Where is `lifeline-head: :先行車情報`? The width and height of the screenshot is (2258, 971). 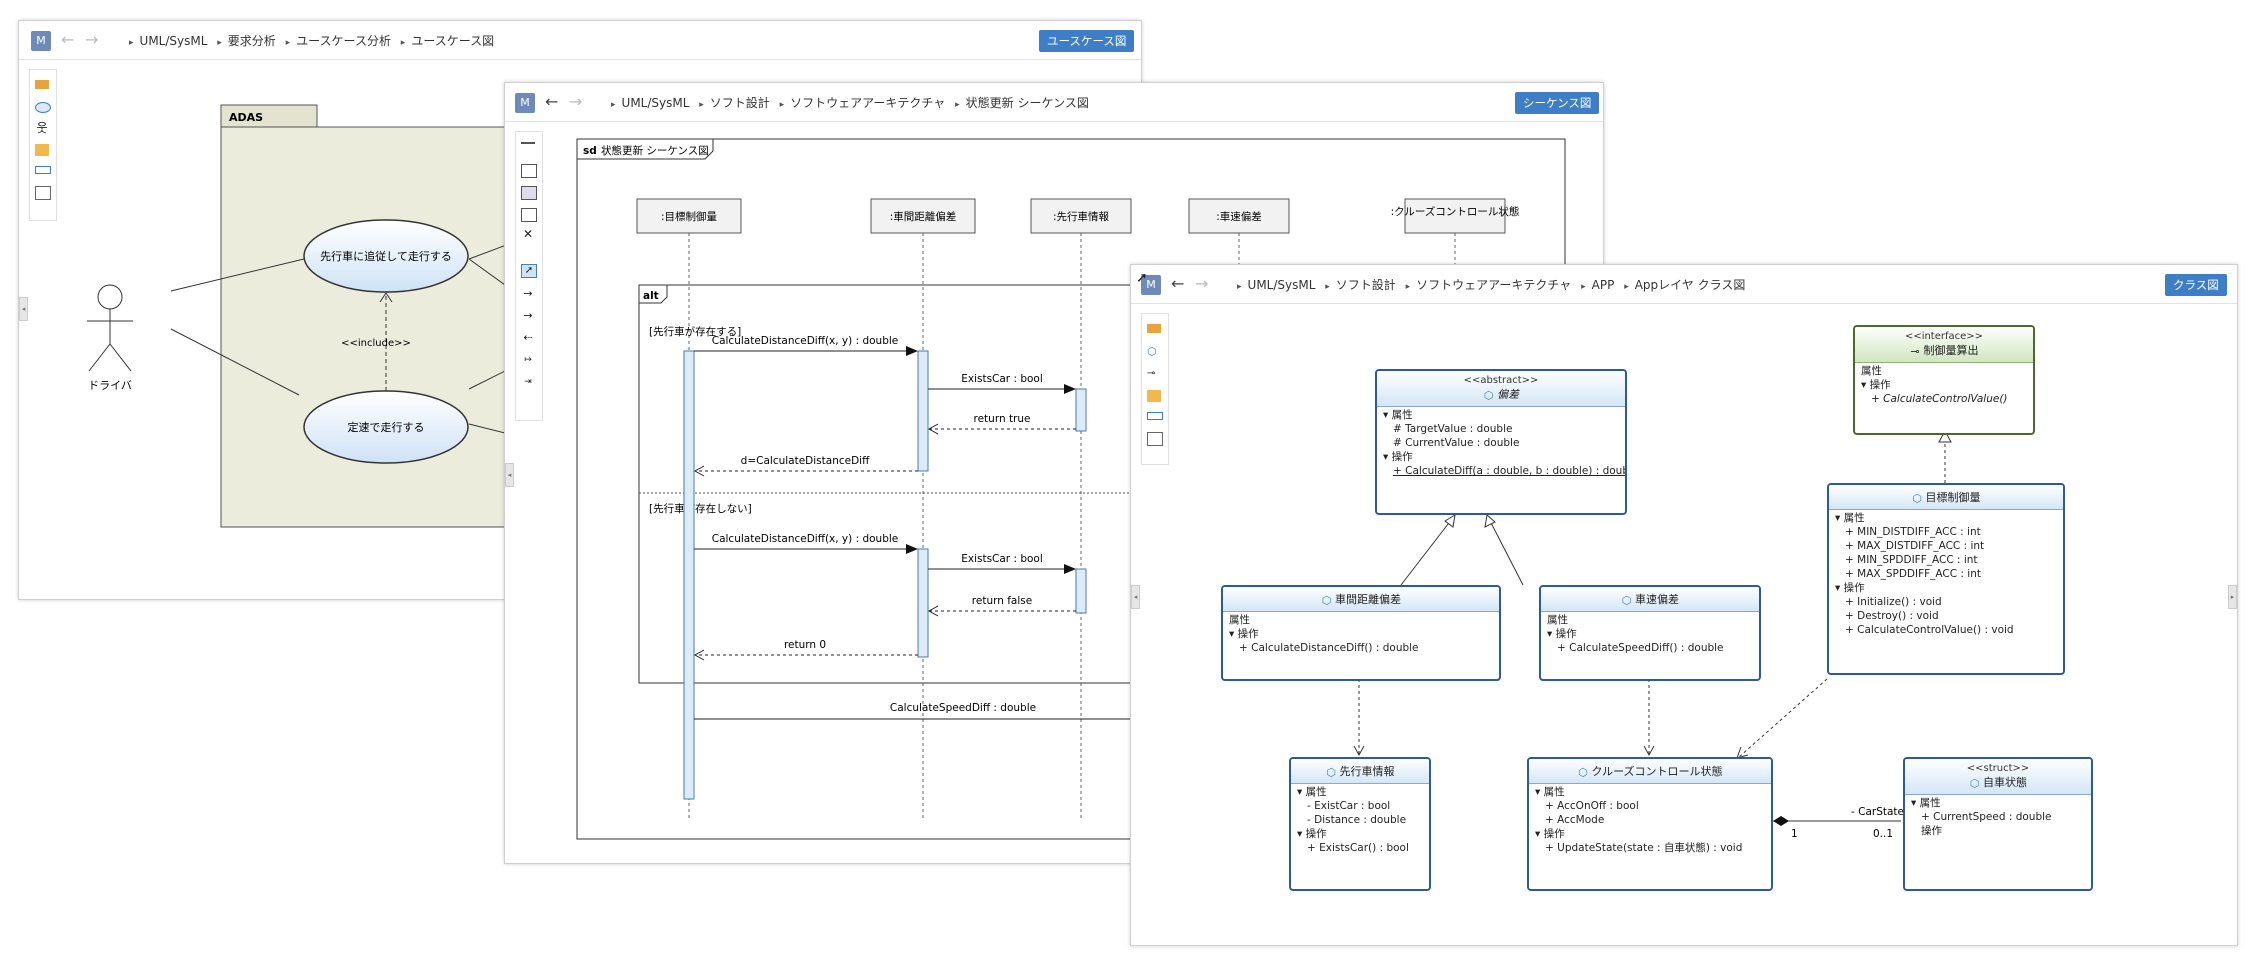
lifeline-head: :先行車情報 is located at coordinates (1081, 216).